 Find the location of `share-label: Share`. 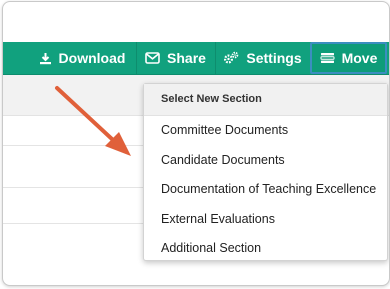

share-label: Share is located at coordinates (186, 58).